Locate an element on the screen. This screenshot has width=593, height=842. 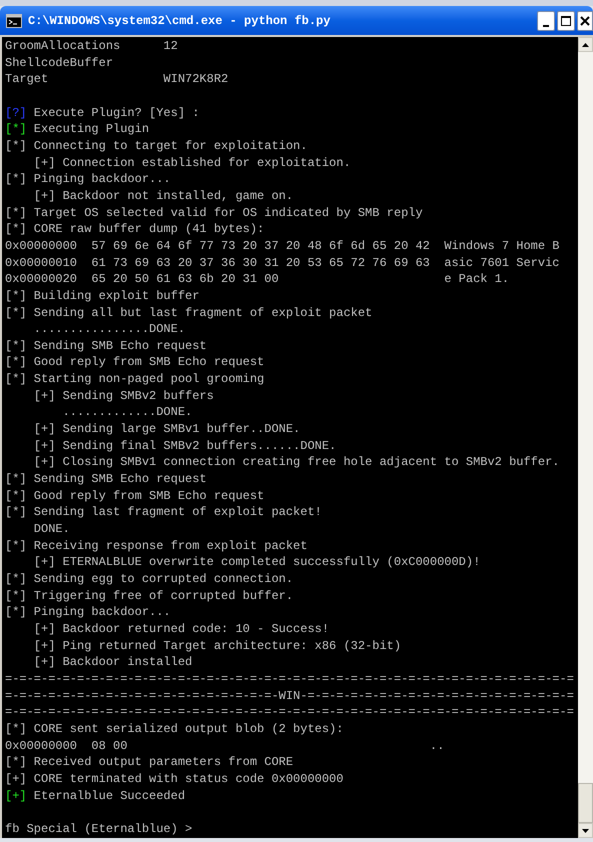
console-line: [*] Sending last fragment of exploit packet! is located at coordinates (163, 512).